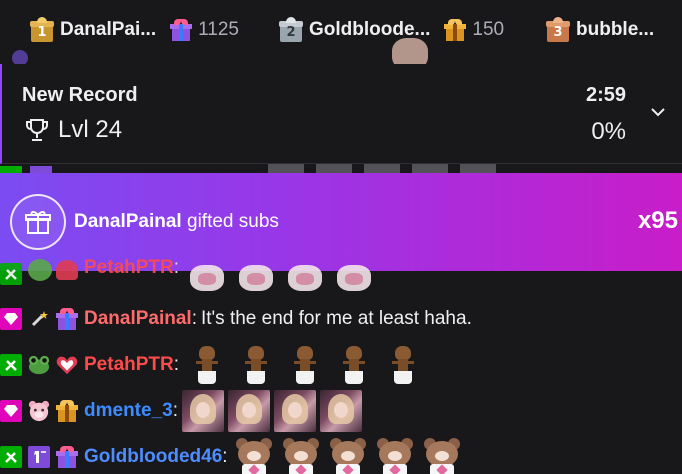  What do you see at coordinates (488, 29) in the screenshot?
I see `leaderboard-count: 150` at bounding box center [488, 29].